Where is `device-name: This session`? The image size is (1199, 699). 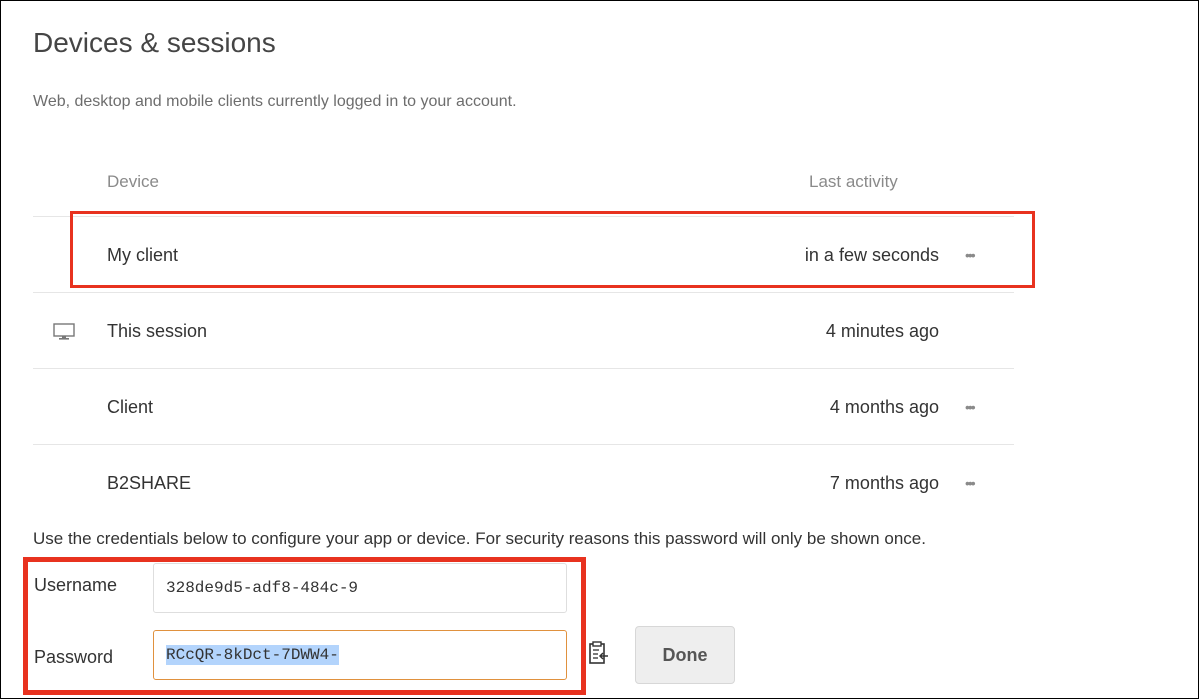 device-name: This session is located at coordinates (157, 331).